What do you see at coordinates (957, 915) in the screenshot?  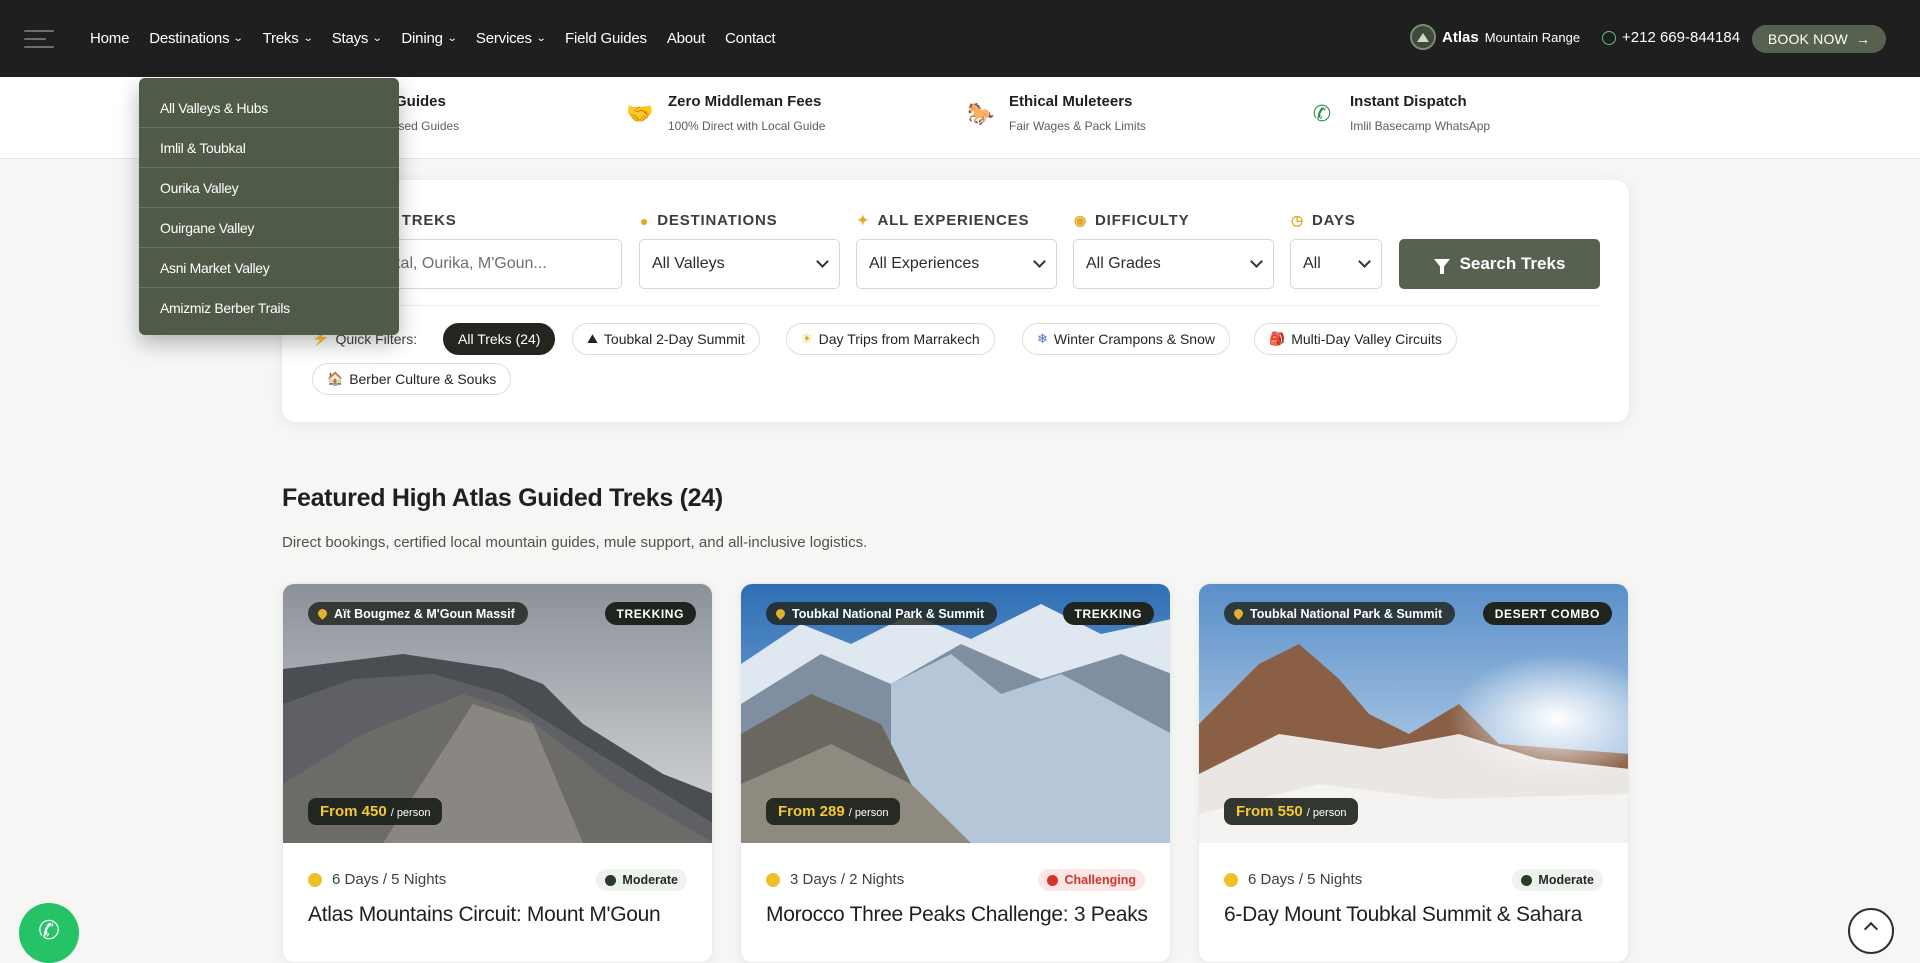 I see `trek-title: Morocco Three Peaks Challenge: 3 Peaks` at bounding box center [957, 915].